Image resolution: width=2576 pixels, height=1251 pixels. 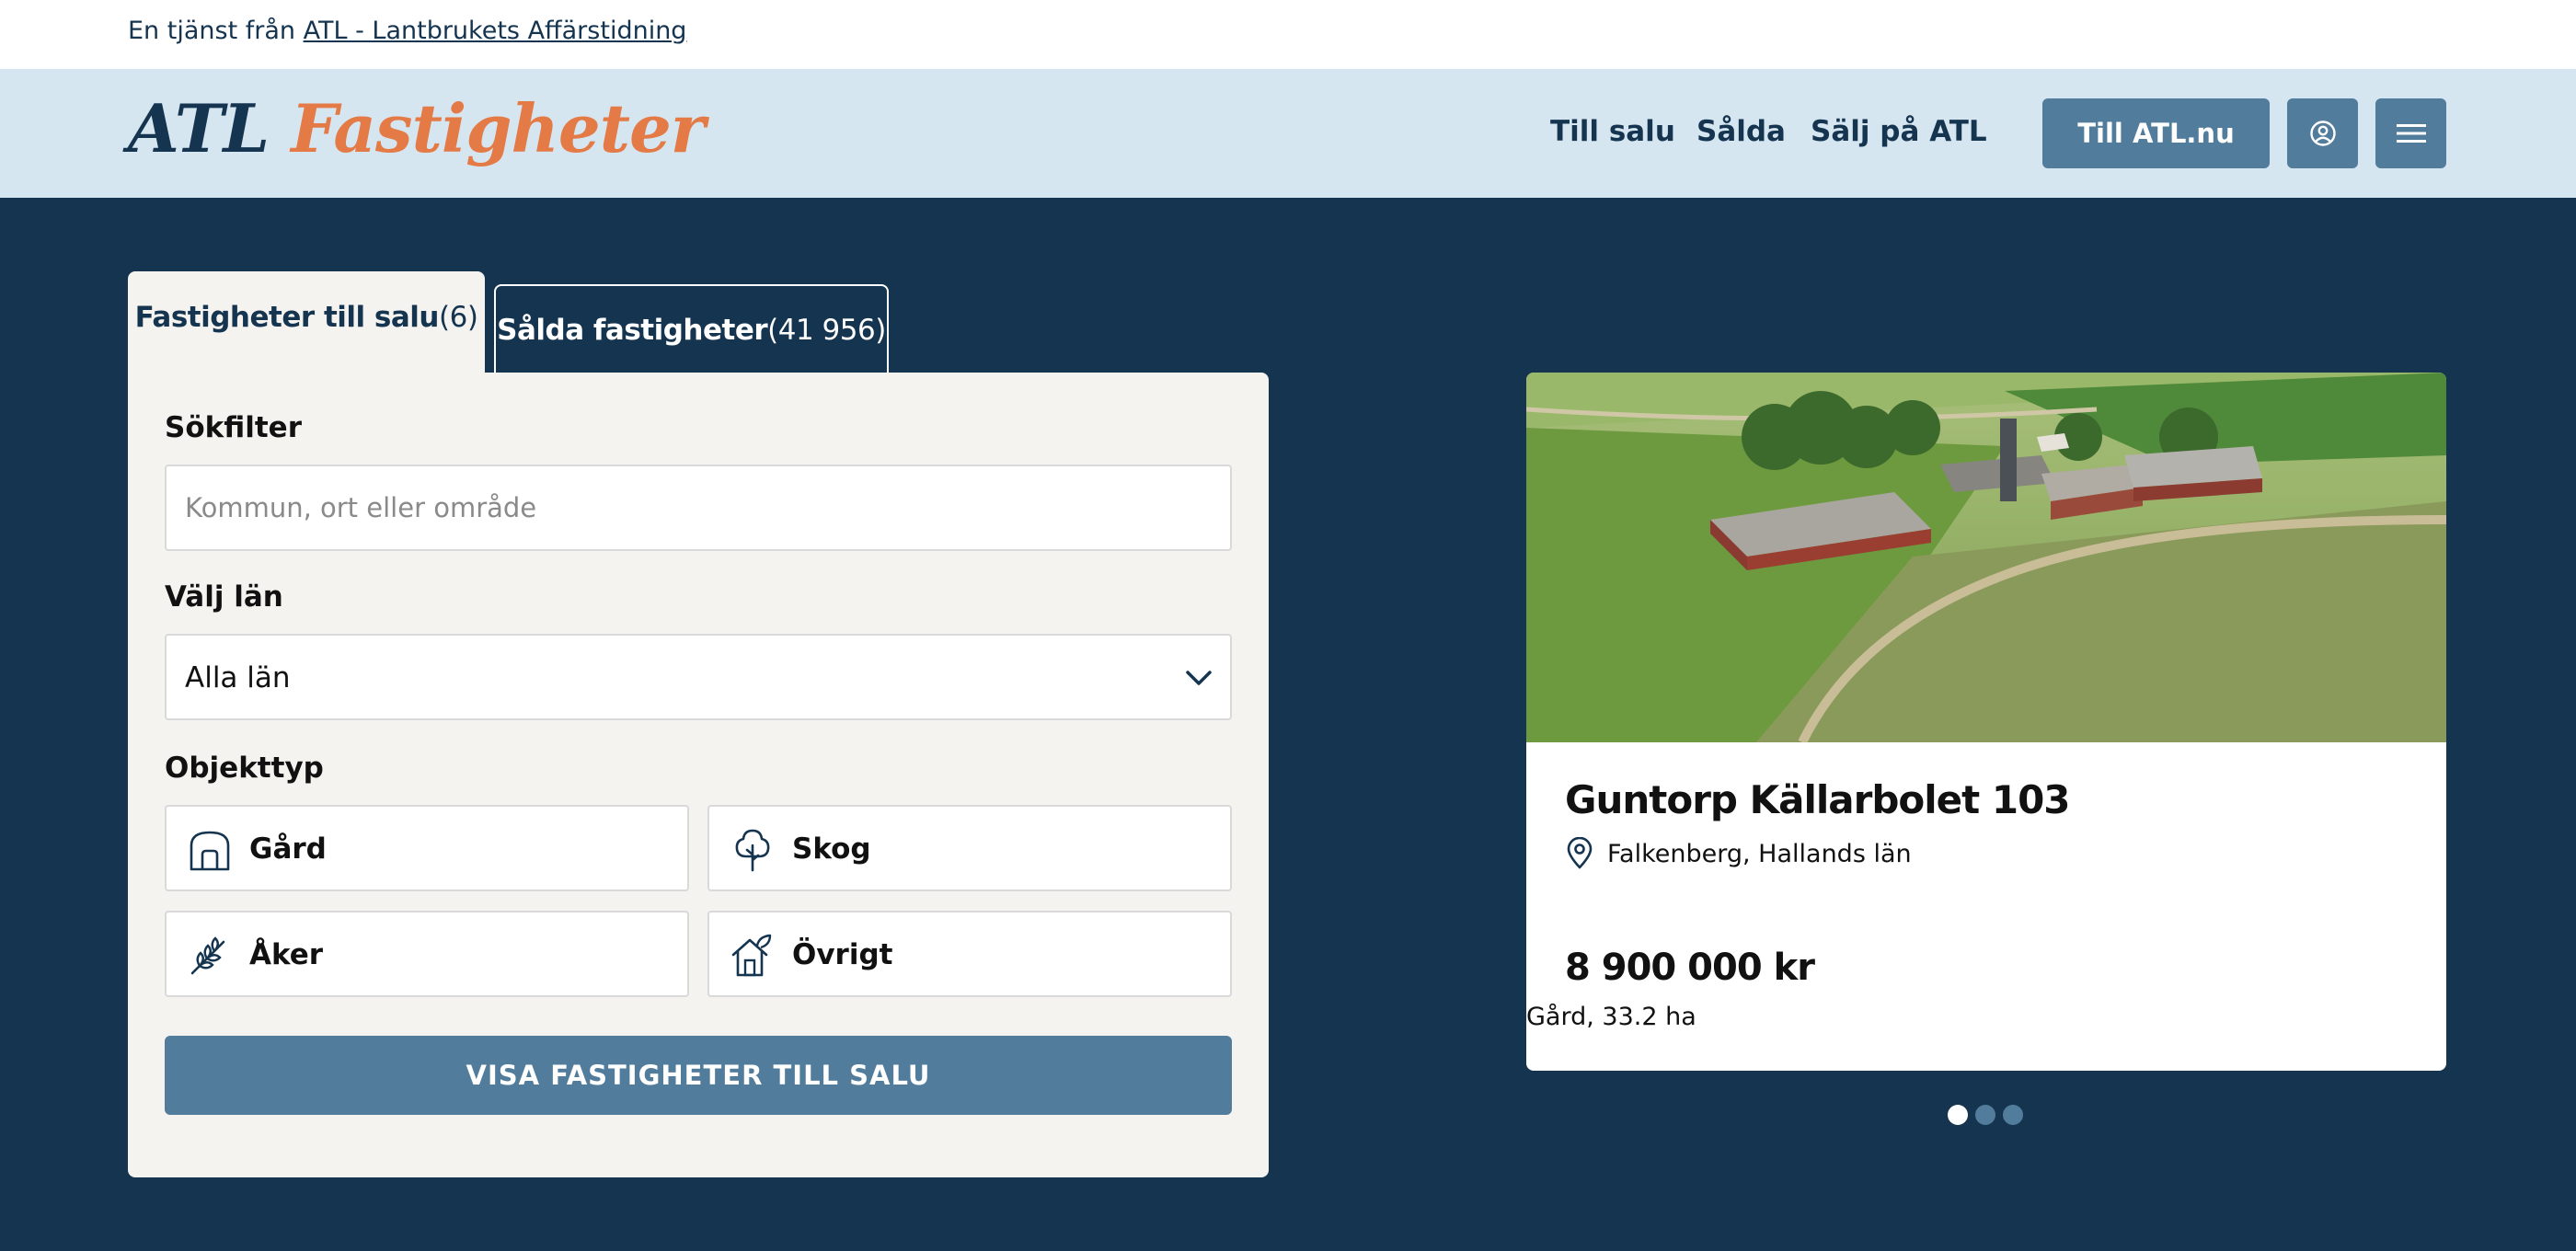 I want to click on menu-button, so click(x=2410, y=133).